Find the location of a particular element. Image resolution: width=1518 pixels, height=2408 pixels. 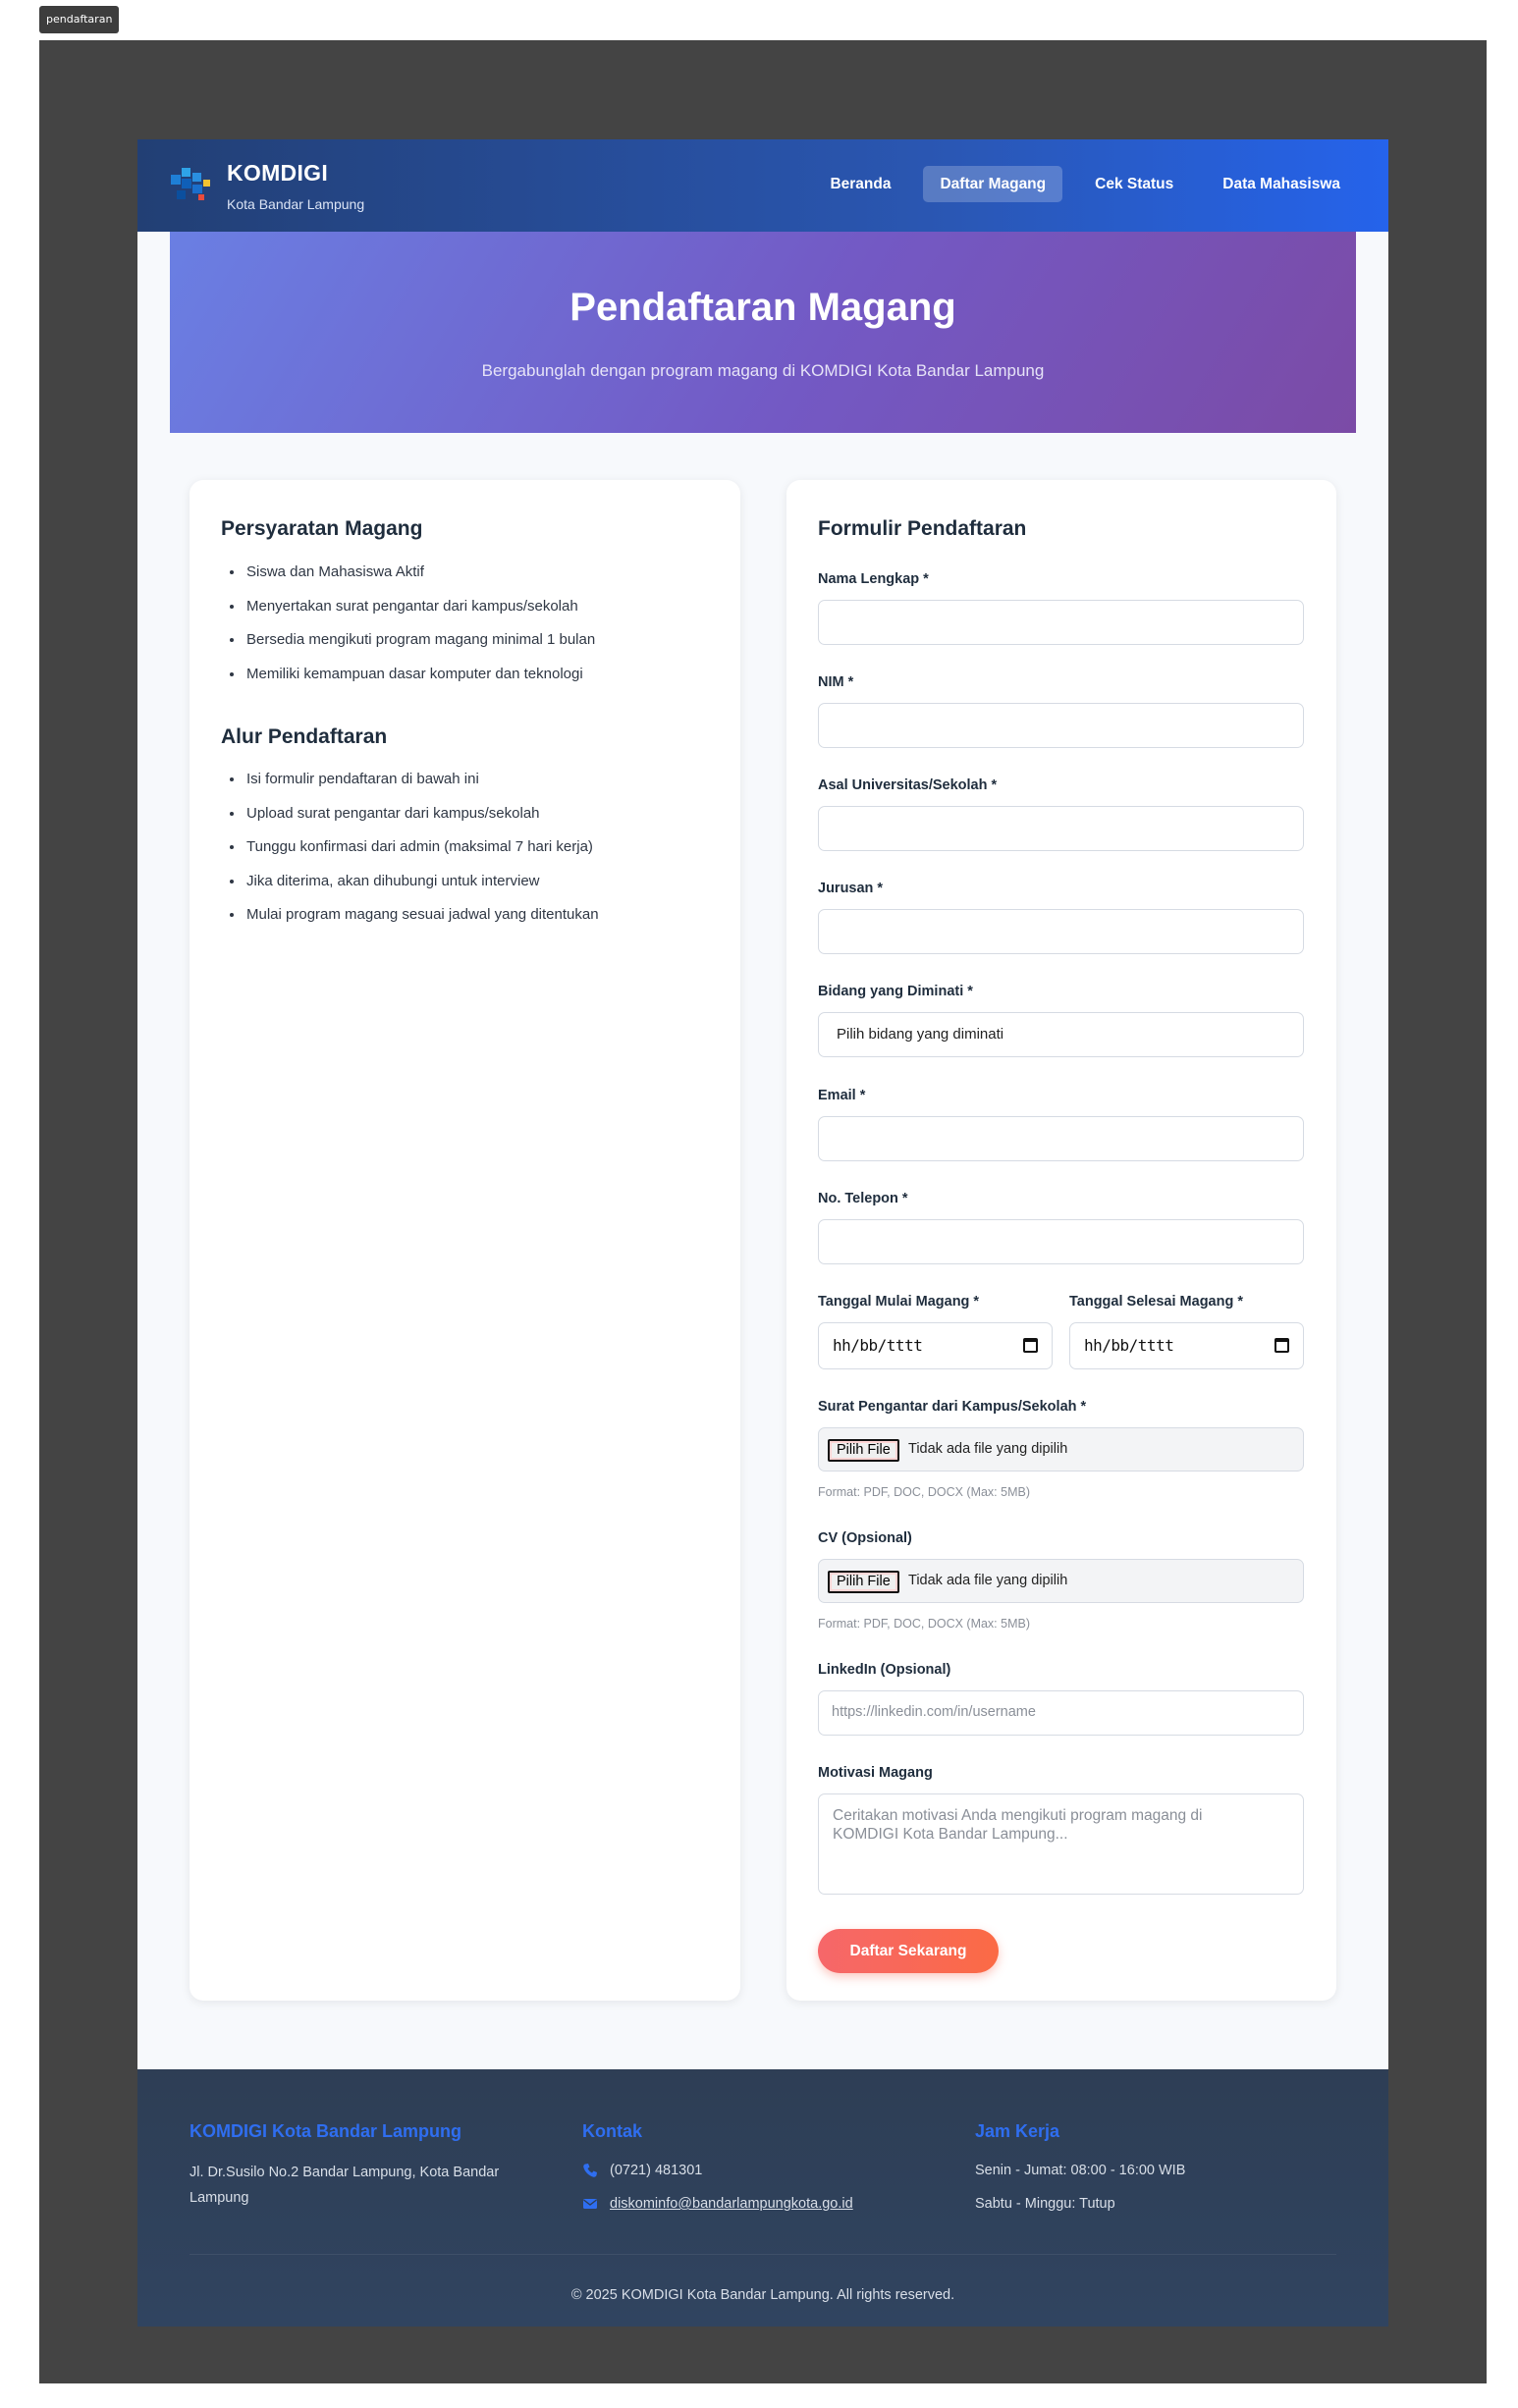

telepon-input is located at coordinates (1061, 1241).